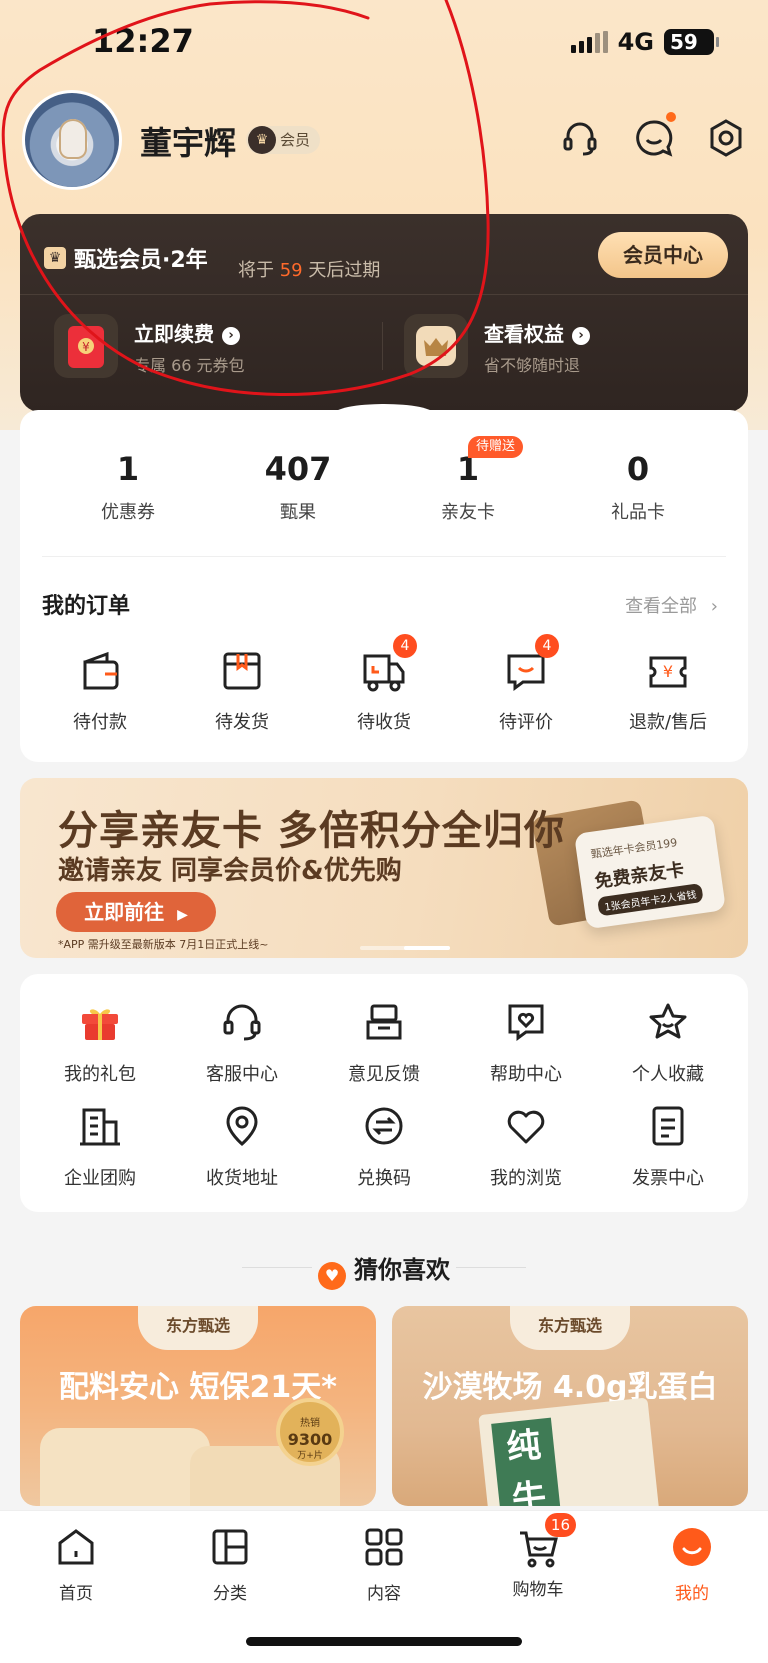 The width and height of the screenshot is (768, 1663). What do you see at coordinates (188, 141) in the screenshot?
I see `username: 董宇辉` at bounding box center [188, 141].